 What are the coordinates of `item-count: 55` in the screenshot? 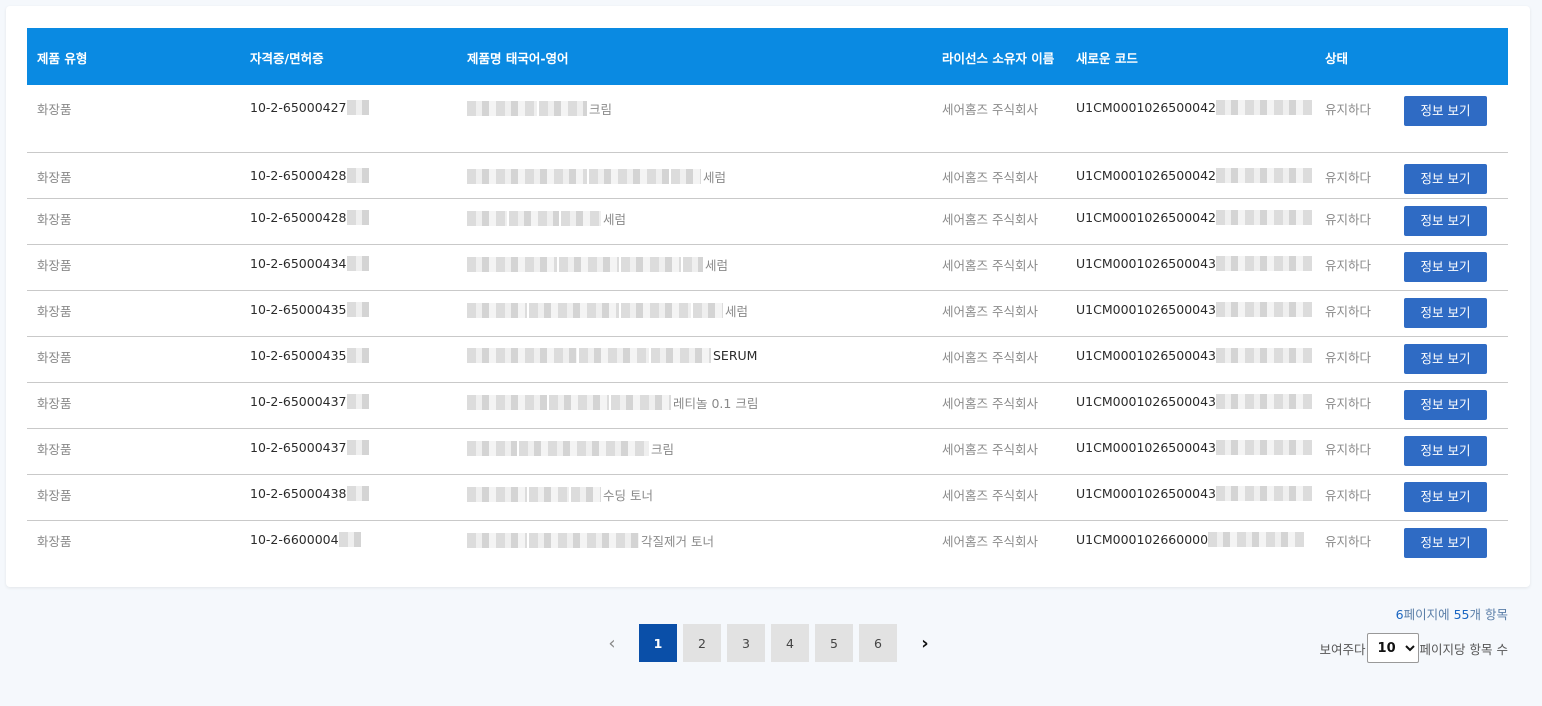 It's located at (1461, 614).